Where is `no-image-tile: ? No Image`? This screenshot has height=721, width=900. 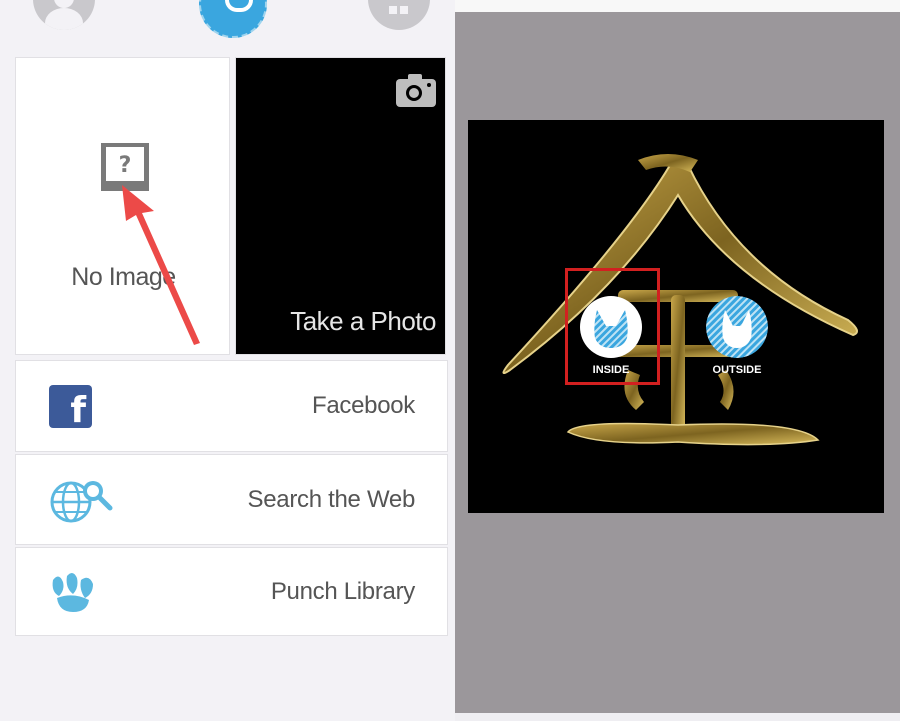
no-image-tile: ? No Image is located at coordinates (122, 206).